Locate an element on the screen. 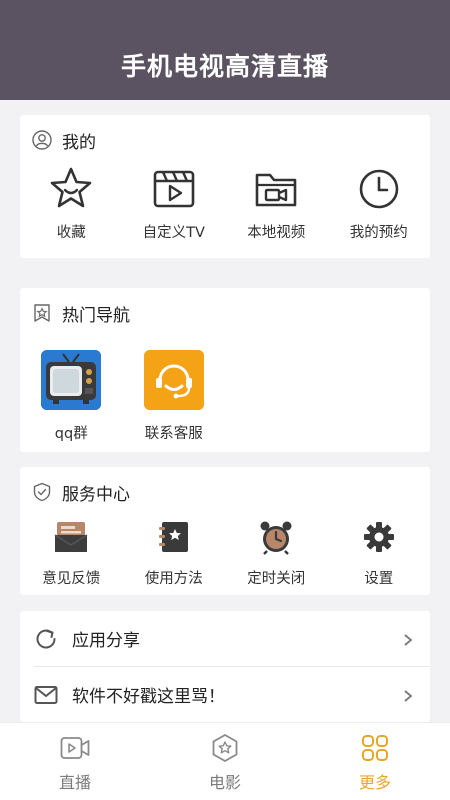  tv-icon is located at coordinates (71, 380).